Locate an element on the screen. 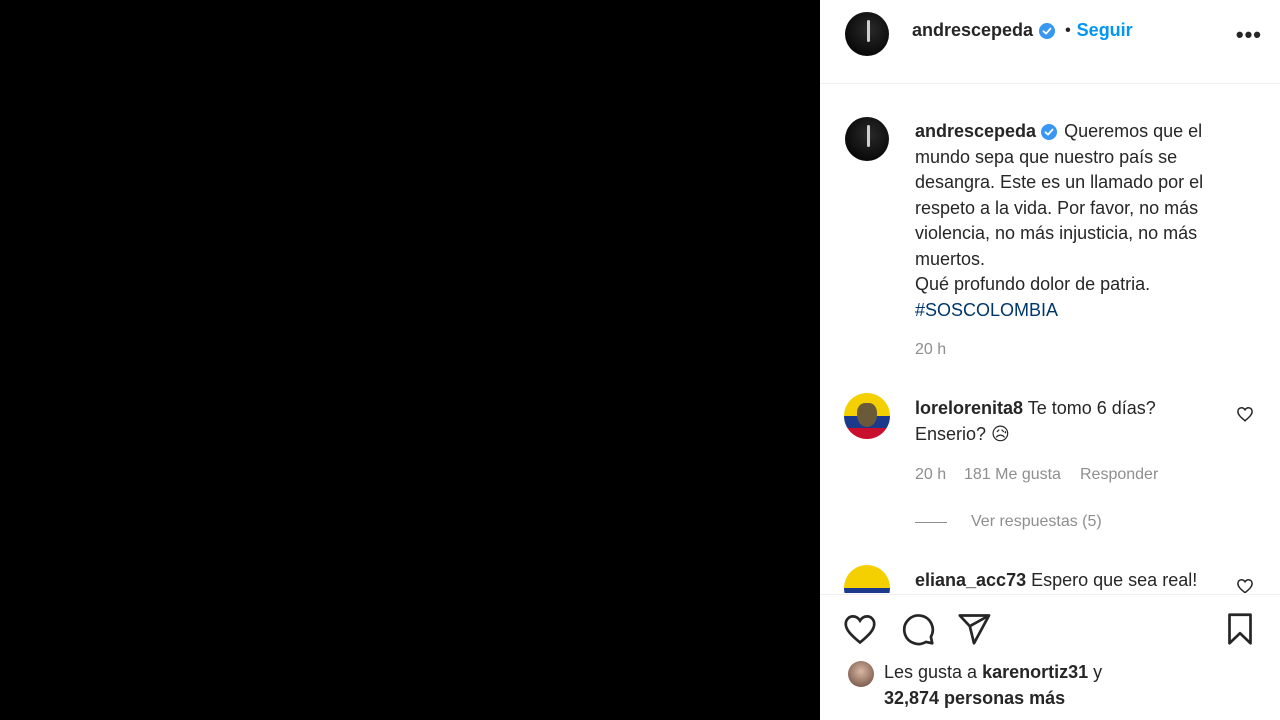 The image size is (1280, 720). comment-username: eliana_acc73 is located at coordinates (970, 580).